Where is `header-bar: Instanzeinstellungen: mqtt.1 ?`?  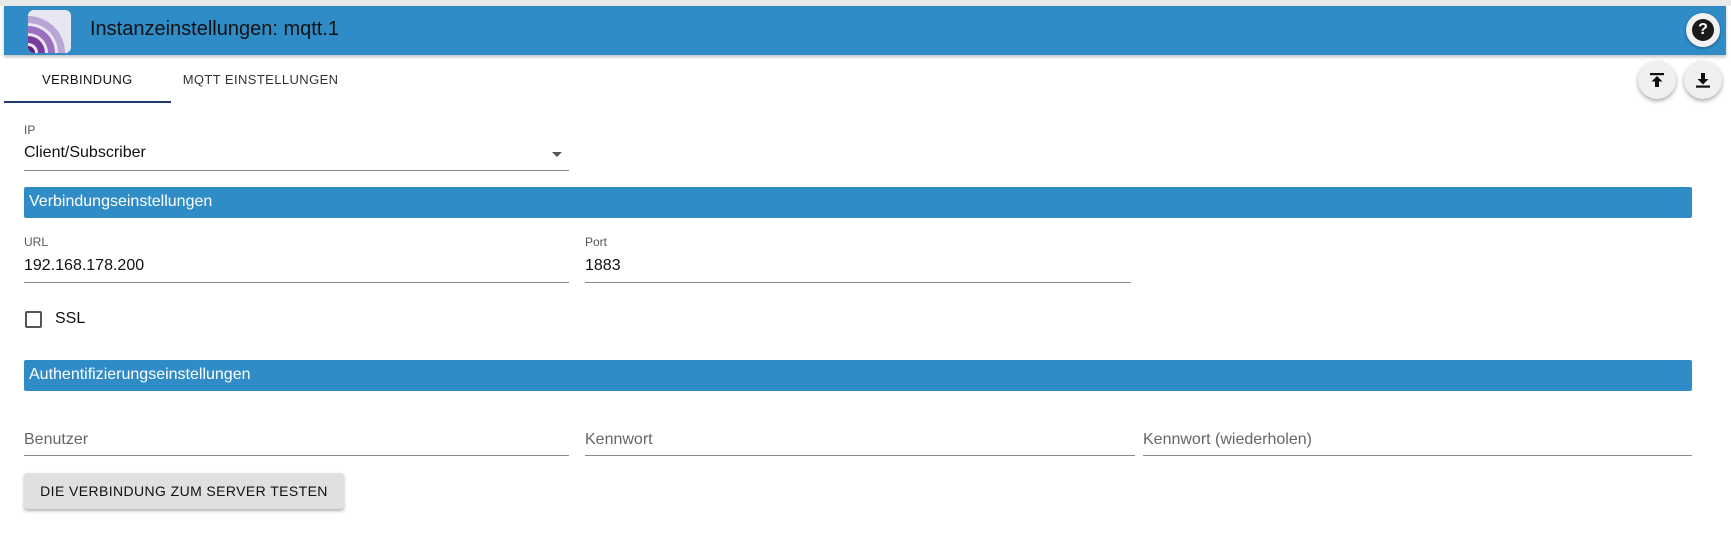
header-bar: Instanzeinstellungen: mqtt.1 ? is located at coordinates (865, 30).